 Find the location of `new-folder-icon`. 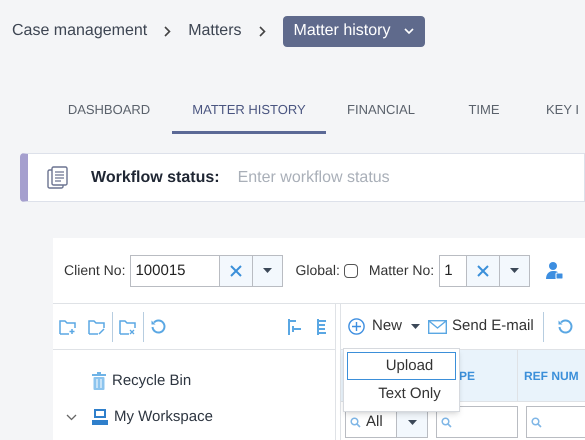

new-folder-icon is located at coordinates (68, 326).